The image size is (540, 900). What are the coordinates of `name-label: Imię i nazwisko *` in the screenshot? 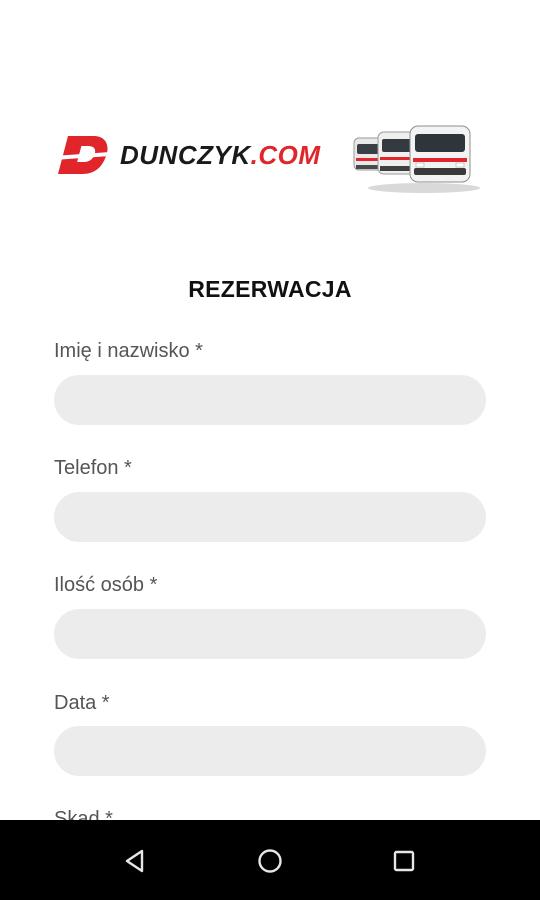 It's located at (128, 351).